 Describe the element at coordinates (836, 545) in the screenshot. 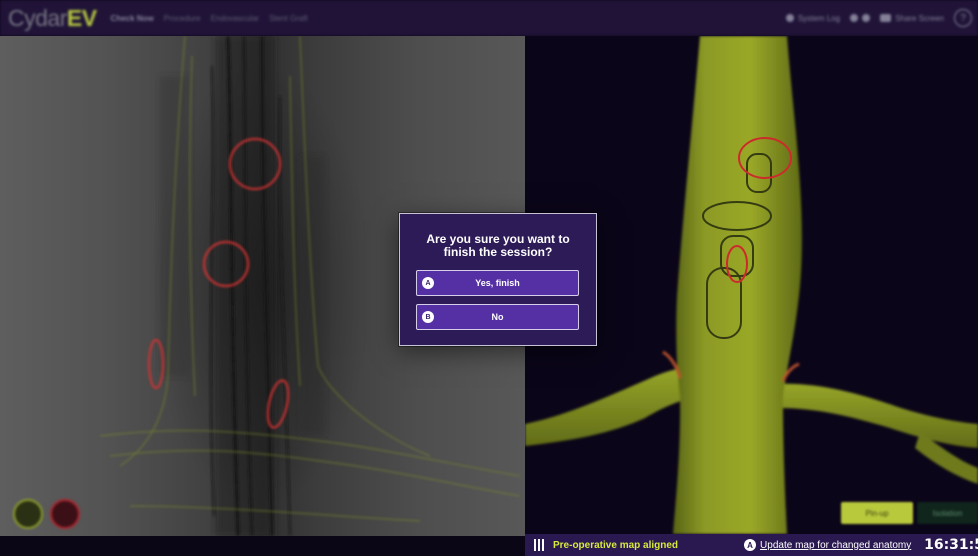

I see `update-map-label: Update map for changed anatomy` at that location.